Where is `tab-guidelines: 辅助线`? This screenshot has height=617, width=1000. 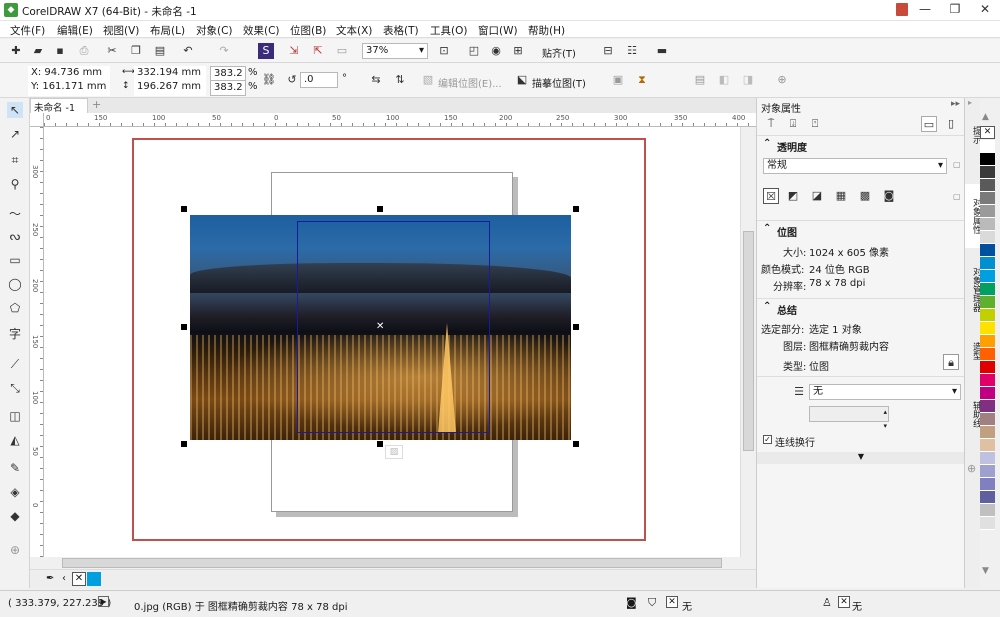
tab-guidelines: 辅助线 is located at coordinates (973, 414).